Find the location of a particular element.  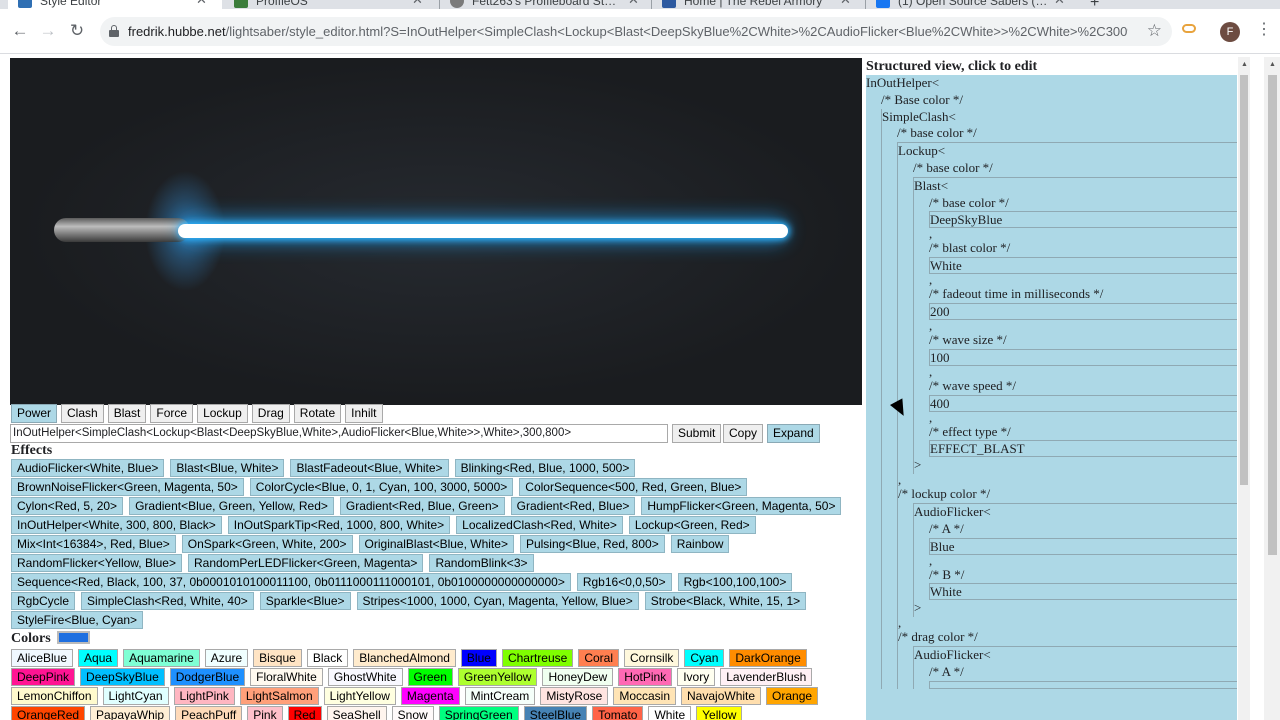

effect-chip: Pulsing<Blue, Red, 800> is located at coordinates (592, 544).